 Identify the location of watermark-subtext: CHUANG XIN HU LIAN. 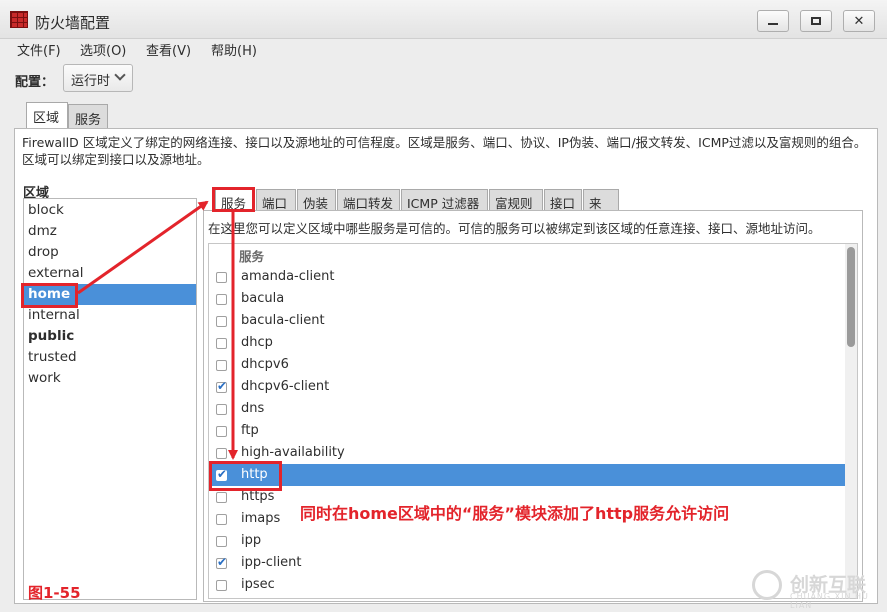
(829, 601).